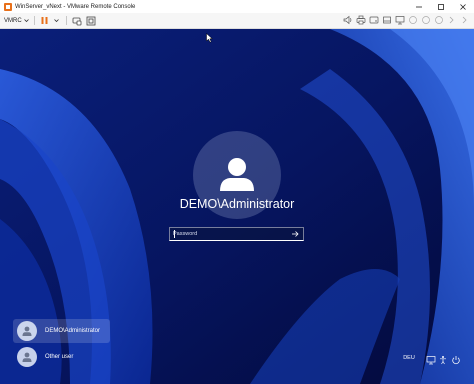 This screenshot has height=384, width=474. What do you see at coordinates (230, 234) in the screenshot?
I see `password-input` at bounding box center [230, 234].